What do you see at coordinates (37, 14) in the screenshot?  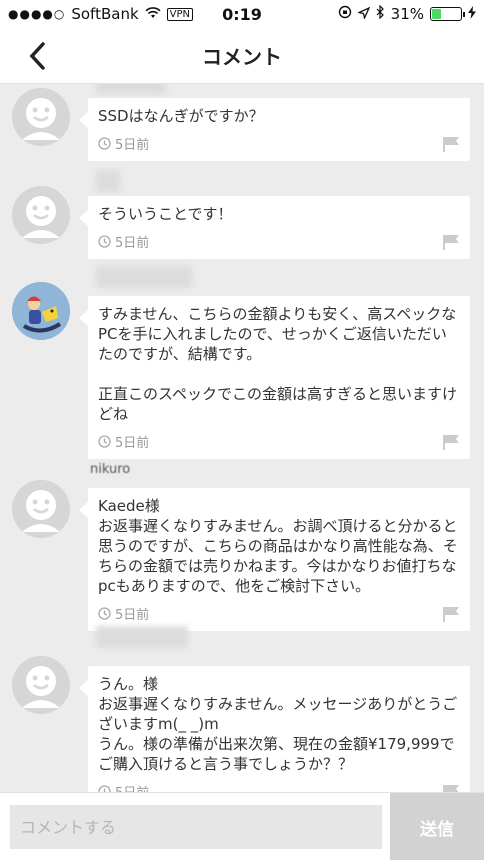 I see `signal-strength-icon: ●●●●○` at bounding box center [37, 14].